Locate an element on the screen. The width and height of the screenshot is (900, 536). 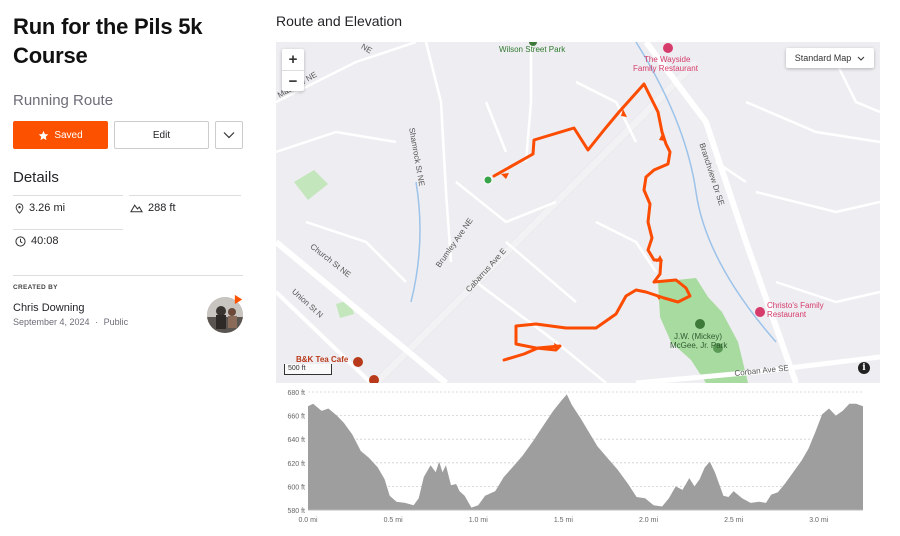
y-tick-label: 680 ft is located at coordinates (296, 393).